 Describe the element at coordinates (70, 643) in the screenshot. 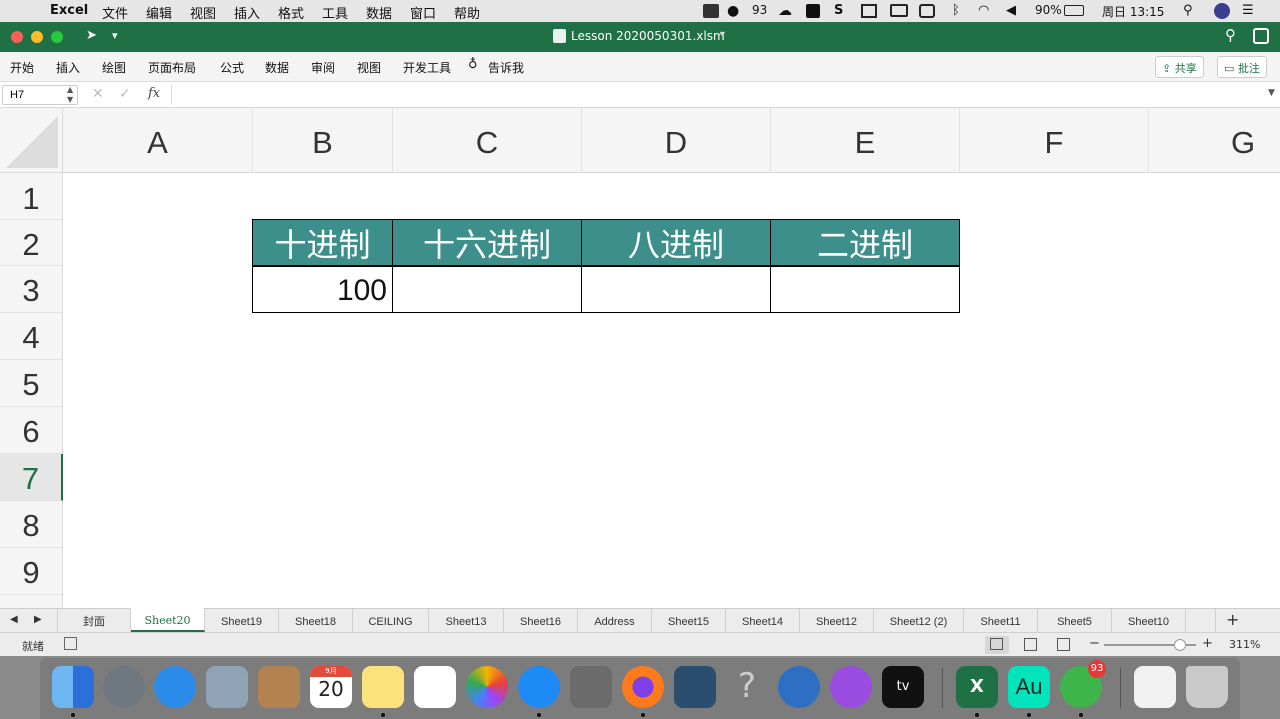

I see `macro-record-icon` at that location.